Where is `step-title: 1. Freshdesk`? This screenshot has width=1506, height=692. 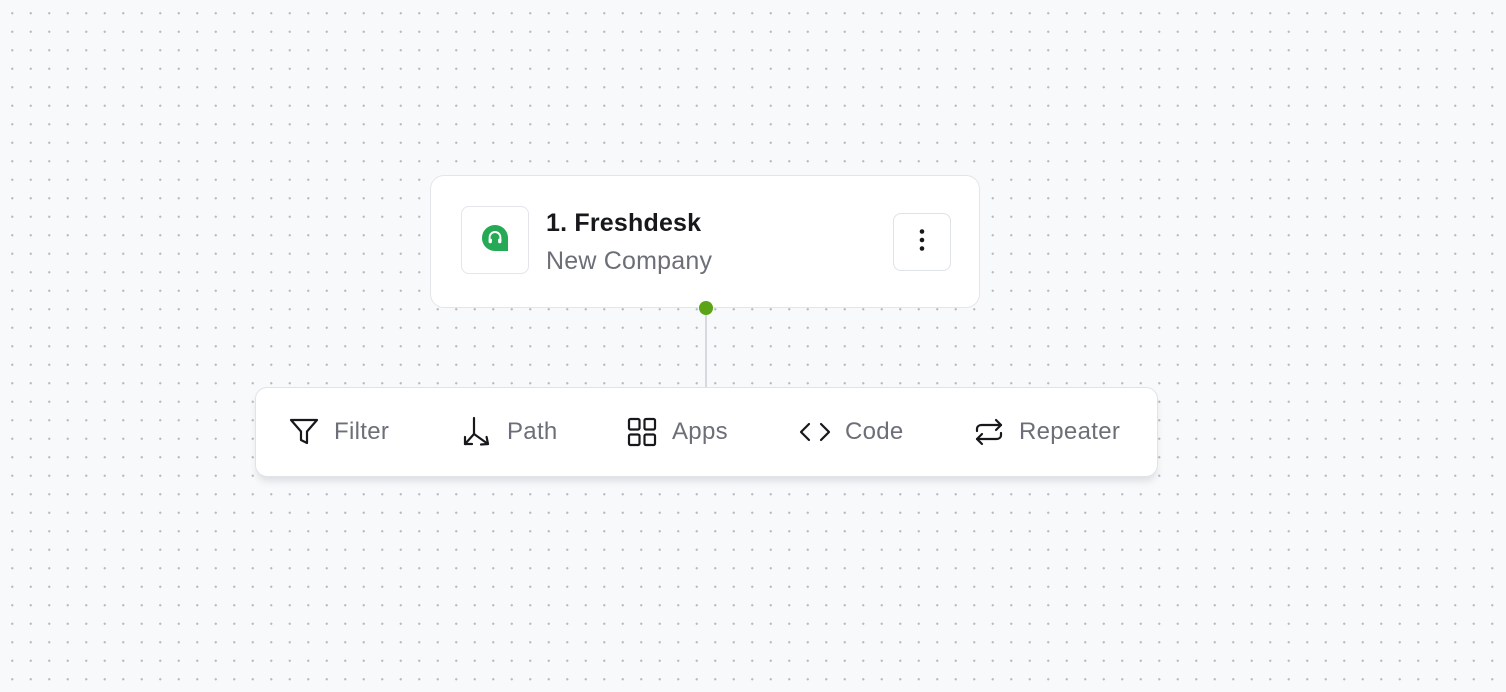 step-title: 1. Freshdesk is located at coordinates (624, 223).